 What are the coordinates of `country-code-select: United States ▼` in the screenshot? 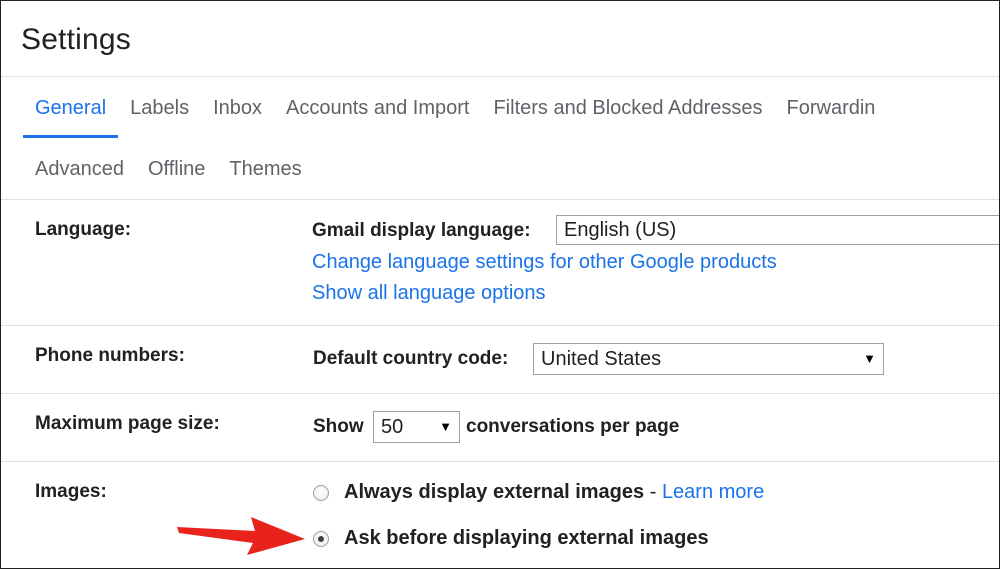 It's located at (708, 359).